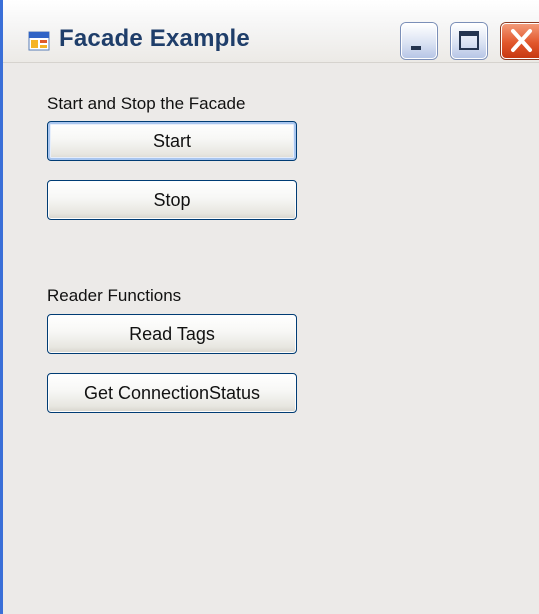 The image size is (539, 614). Describe the element at coordinates (172, 334) in the screenshot. I see `read-tags-button: Read Tags` at that location.